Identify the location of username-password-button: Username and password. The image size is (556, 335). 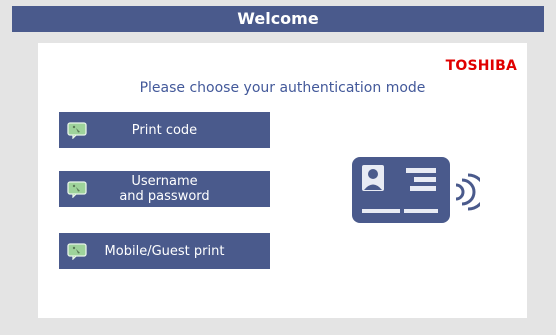
(164, 189).